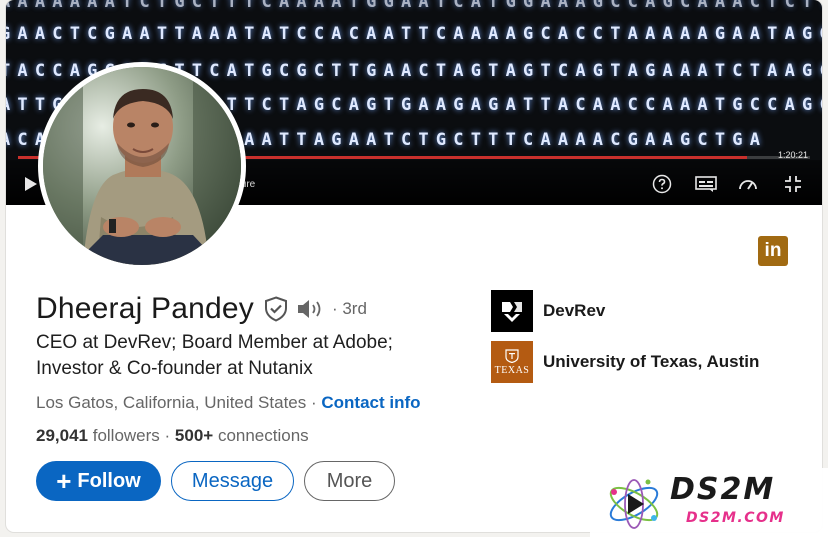 This screenshot has width=828, height=537. What do you see at coordinates (651, 361) in the screenshot?
I see `org-name: University of Texas, Austin` at bounding box center [651, 361].